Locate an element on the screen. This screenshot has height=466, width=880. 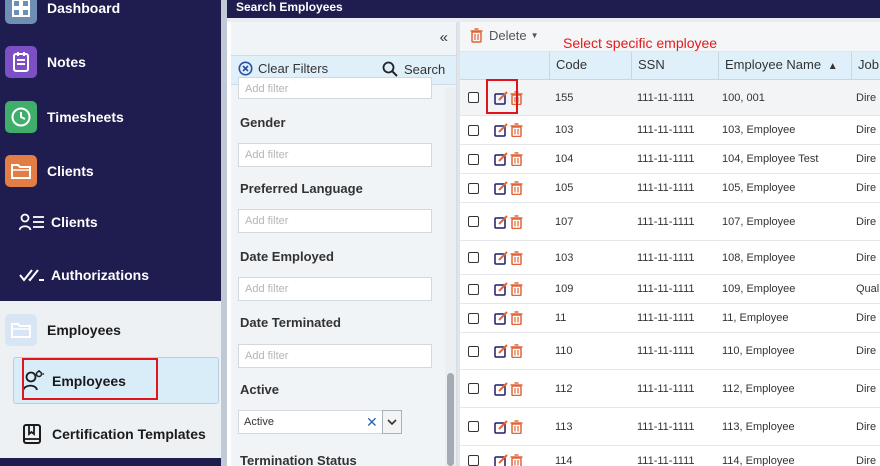
collapse-panel-icon: « is located at coordinates (444, 37).